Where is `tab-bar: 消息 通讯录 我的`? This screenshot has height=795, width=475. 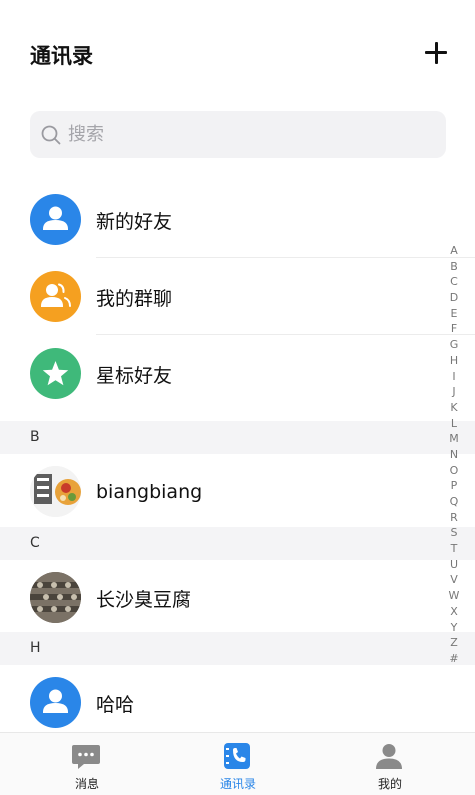 tab-bar: 消息 通讯录 我的 is located at coordinates (237, 763).